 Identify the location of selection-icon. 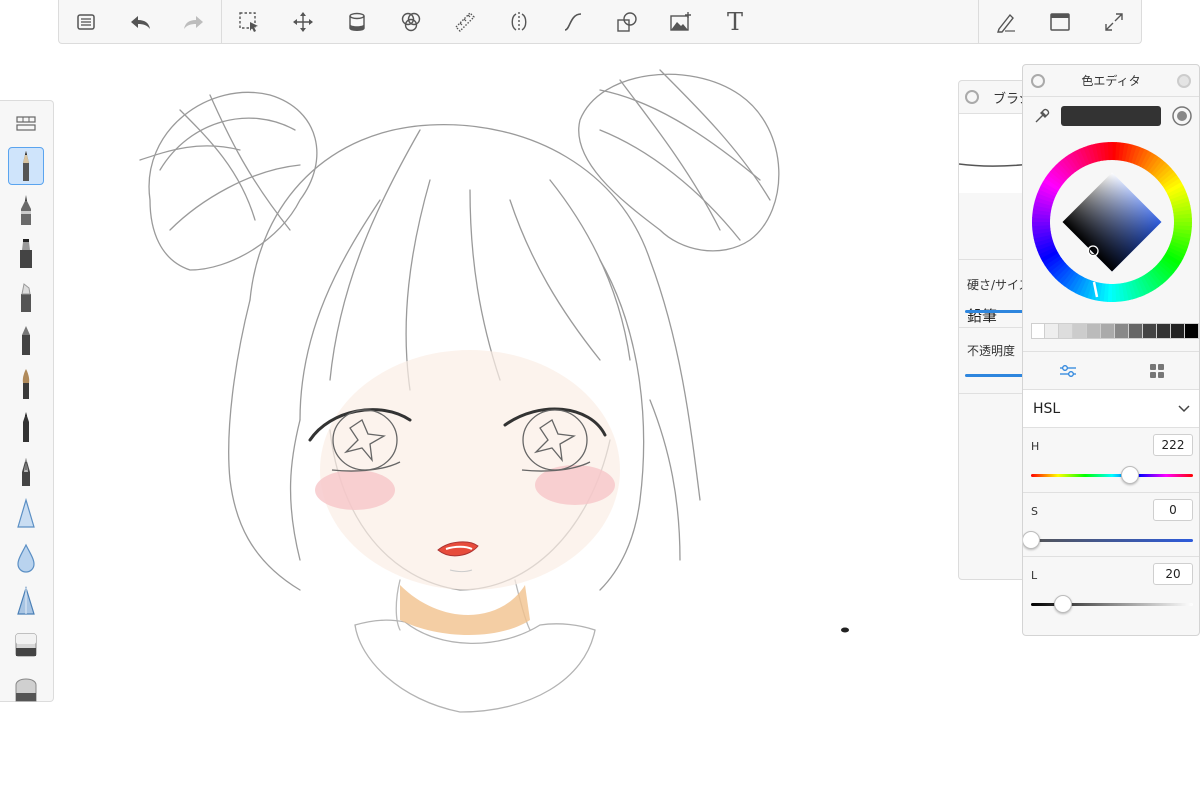
(248, 21).